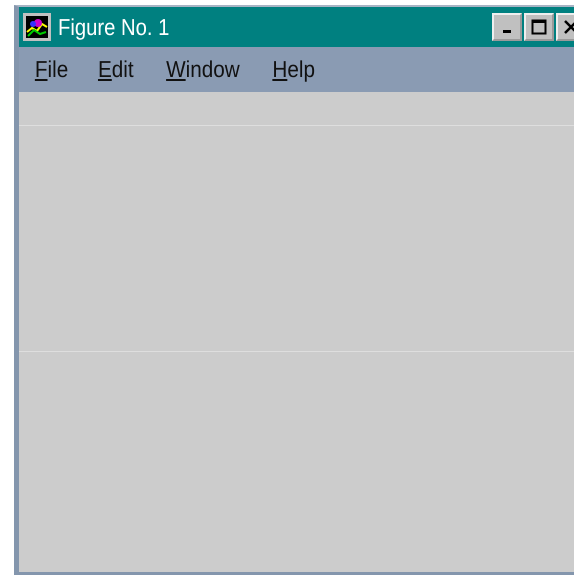  I want to click on maximize-icon, so click(539, 27).